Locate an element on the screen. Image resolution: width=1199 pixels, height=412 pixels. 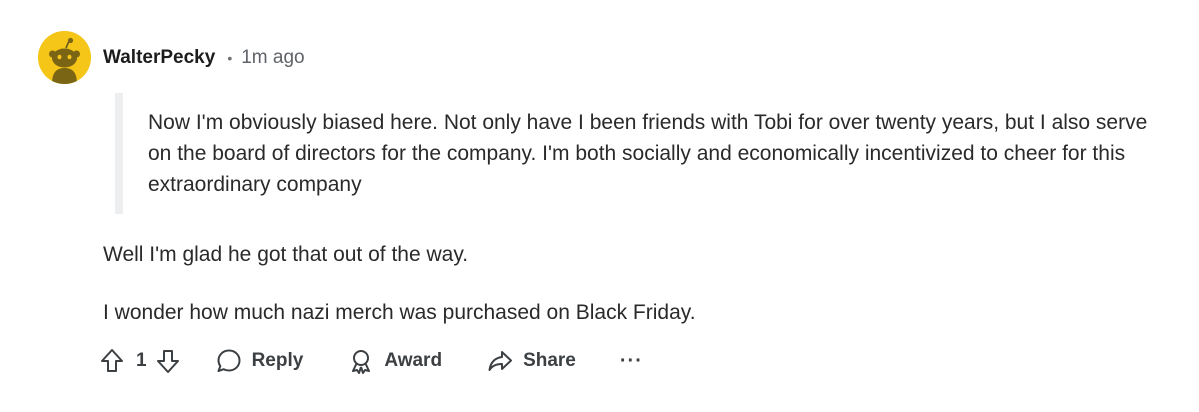
upvote-arrow-icon is located at coordinates (112, 360).